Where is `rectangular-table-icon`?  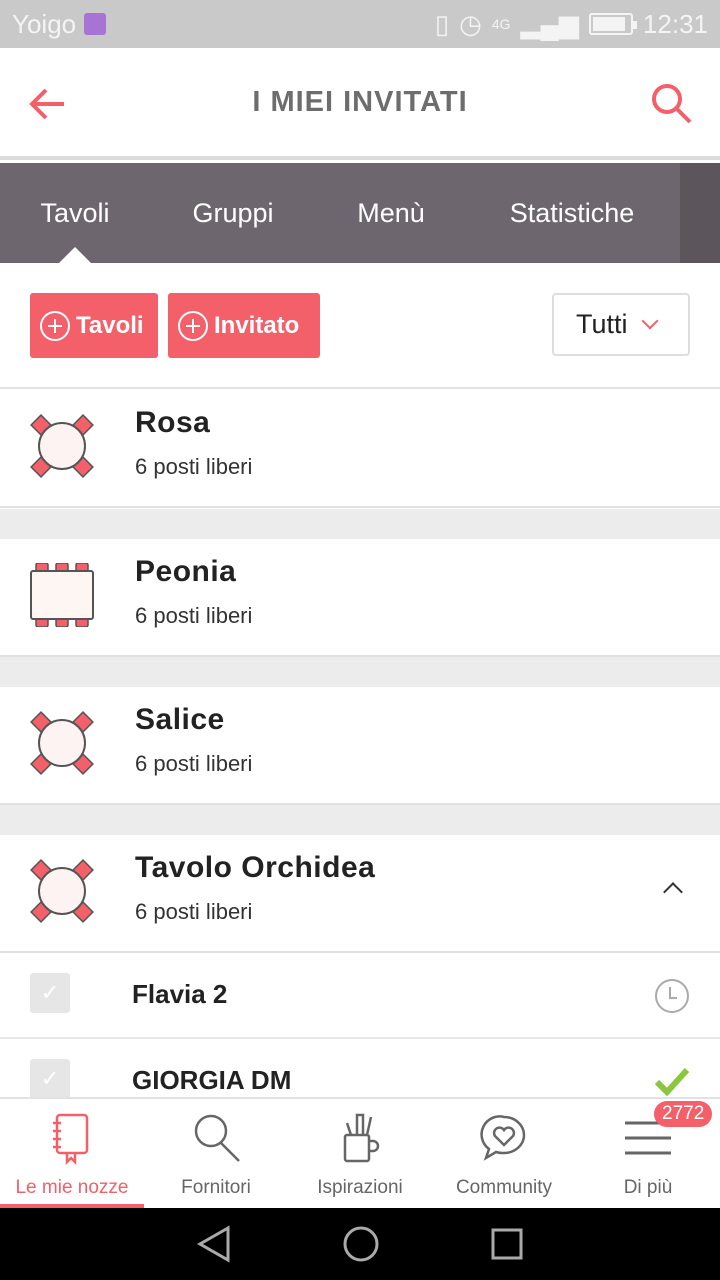
rectangular-table-icon is located at coordinates (62, 595).